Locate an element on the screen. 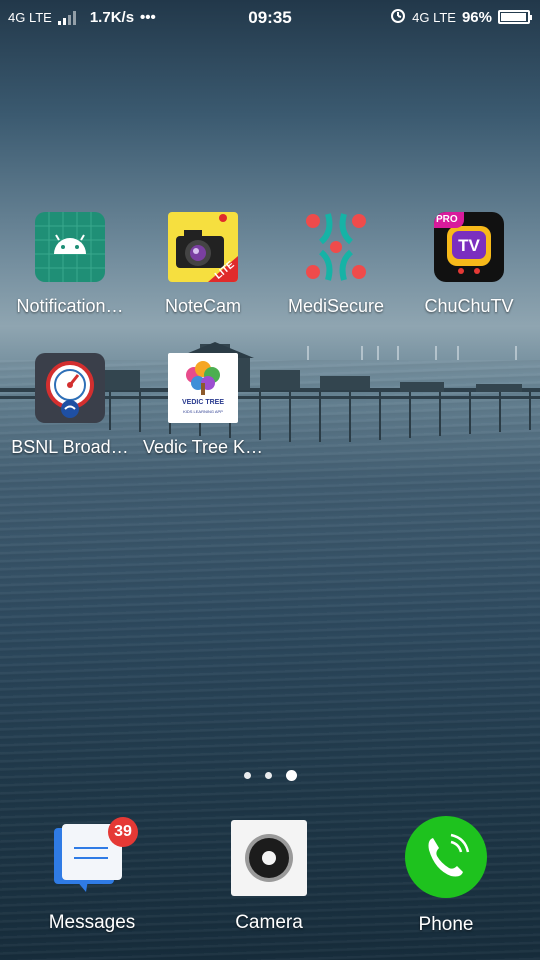 The width and height of the screenshot is (540, 960). android-icon is located at coordinates (70, 247).